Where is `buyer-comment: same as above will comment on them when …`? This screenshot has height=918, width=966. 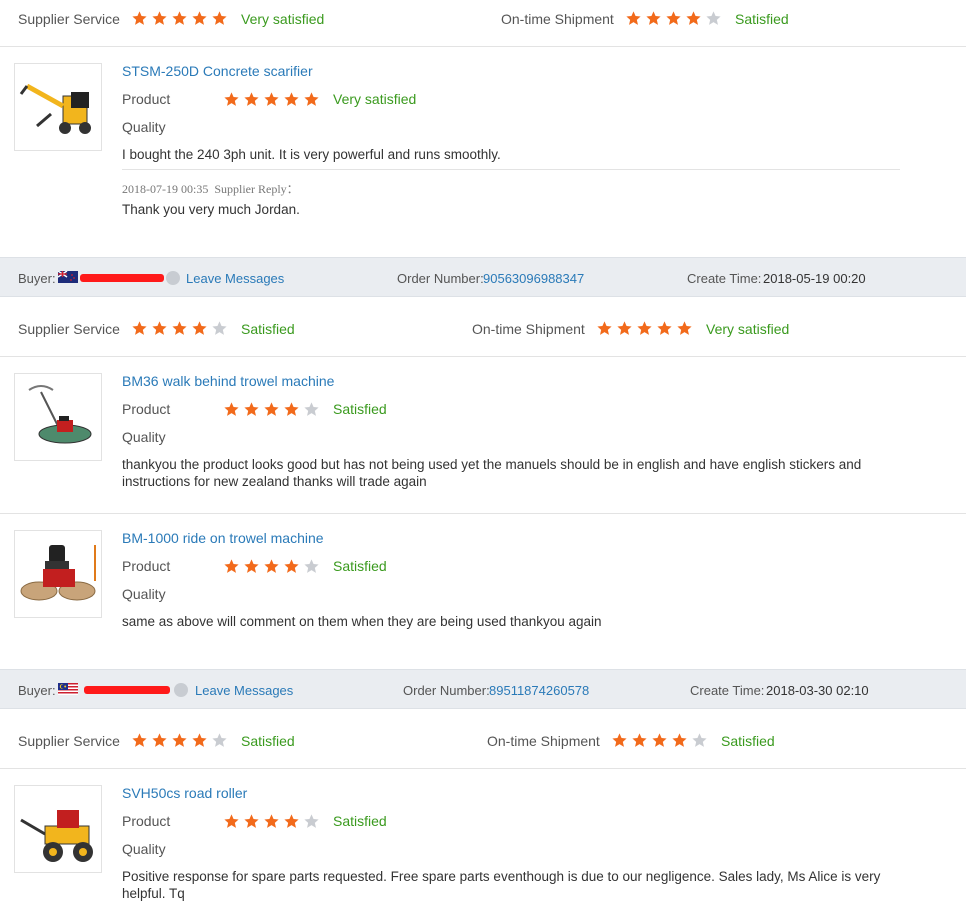 buyer-comment: same as above will comment on them when … is located at coordinates (362, 621).